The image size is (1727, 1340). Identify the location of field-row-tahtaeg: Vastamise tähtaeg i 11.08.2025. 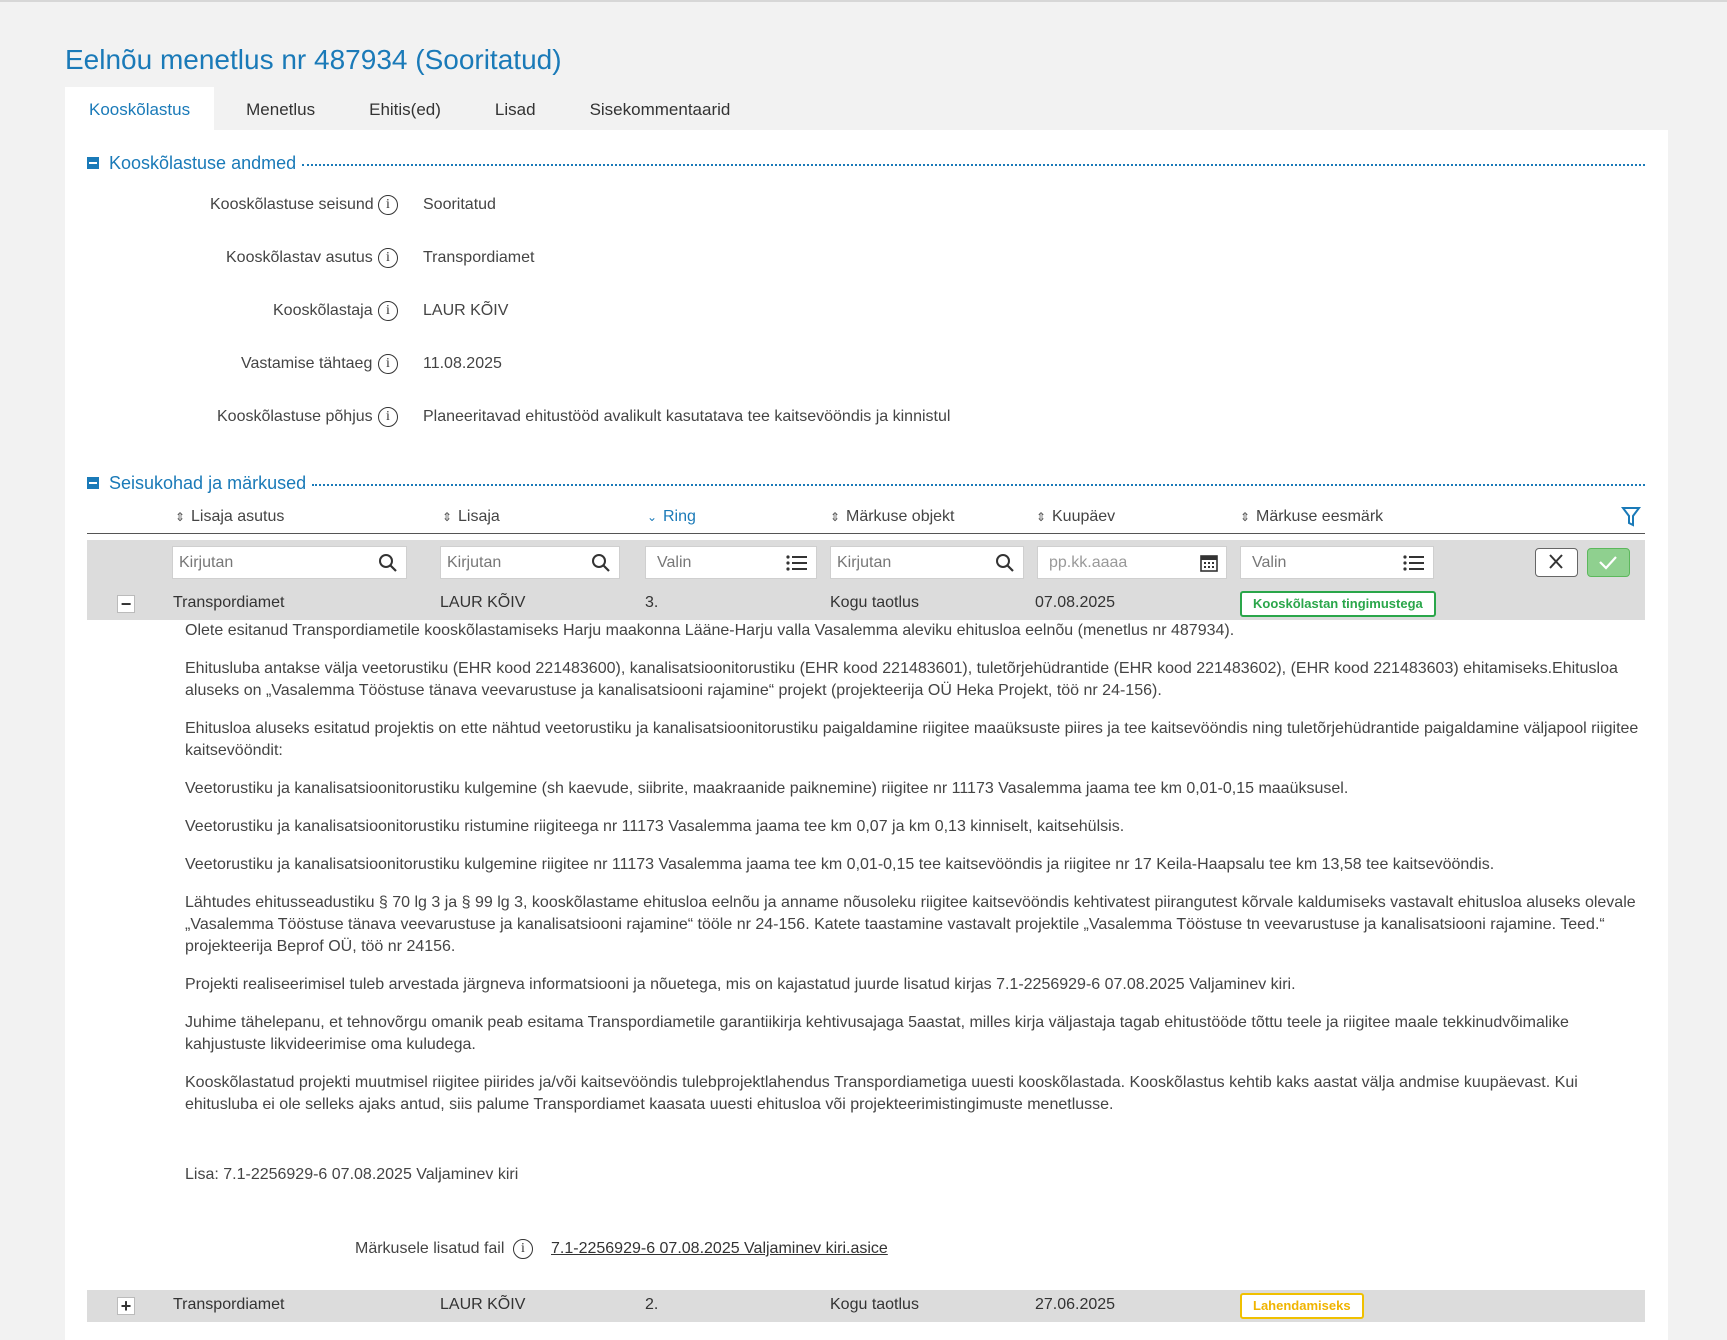
(665, 367).